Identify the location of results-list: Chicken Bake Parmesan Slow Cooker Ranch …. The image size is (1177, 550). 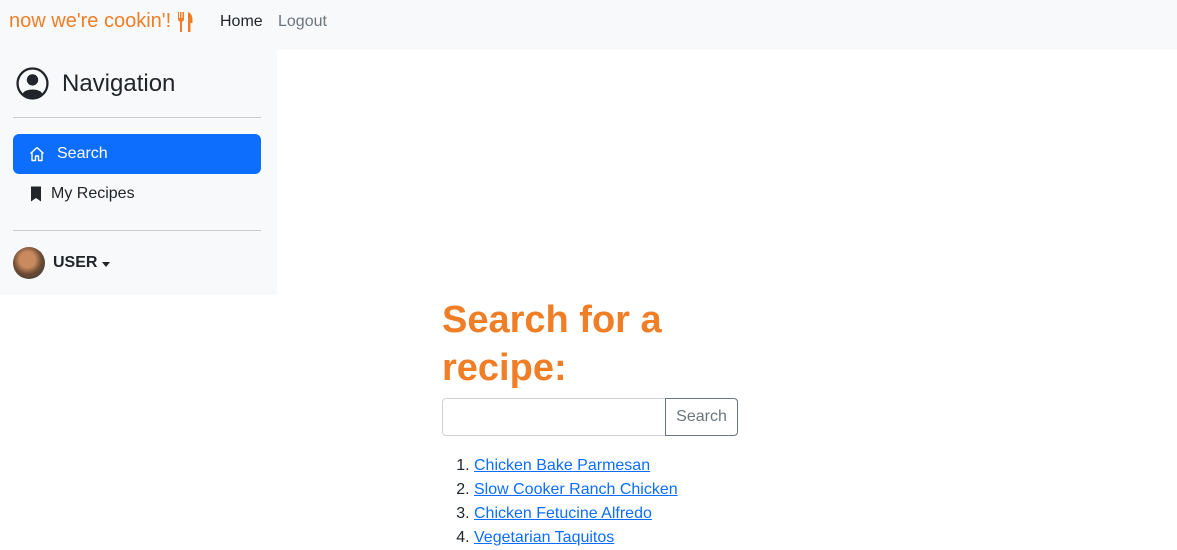
(602, 502).